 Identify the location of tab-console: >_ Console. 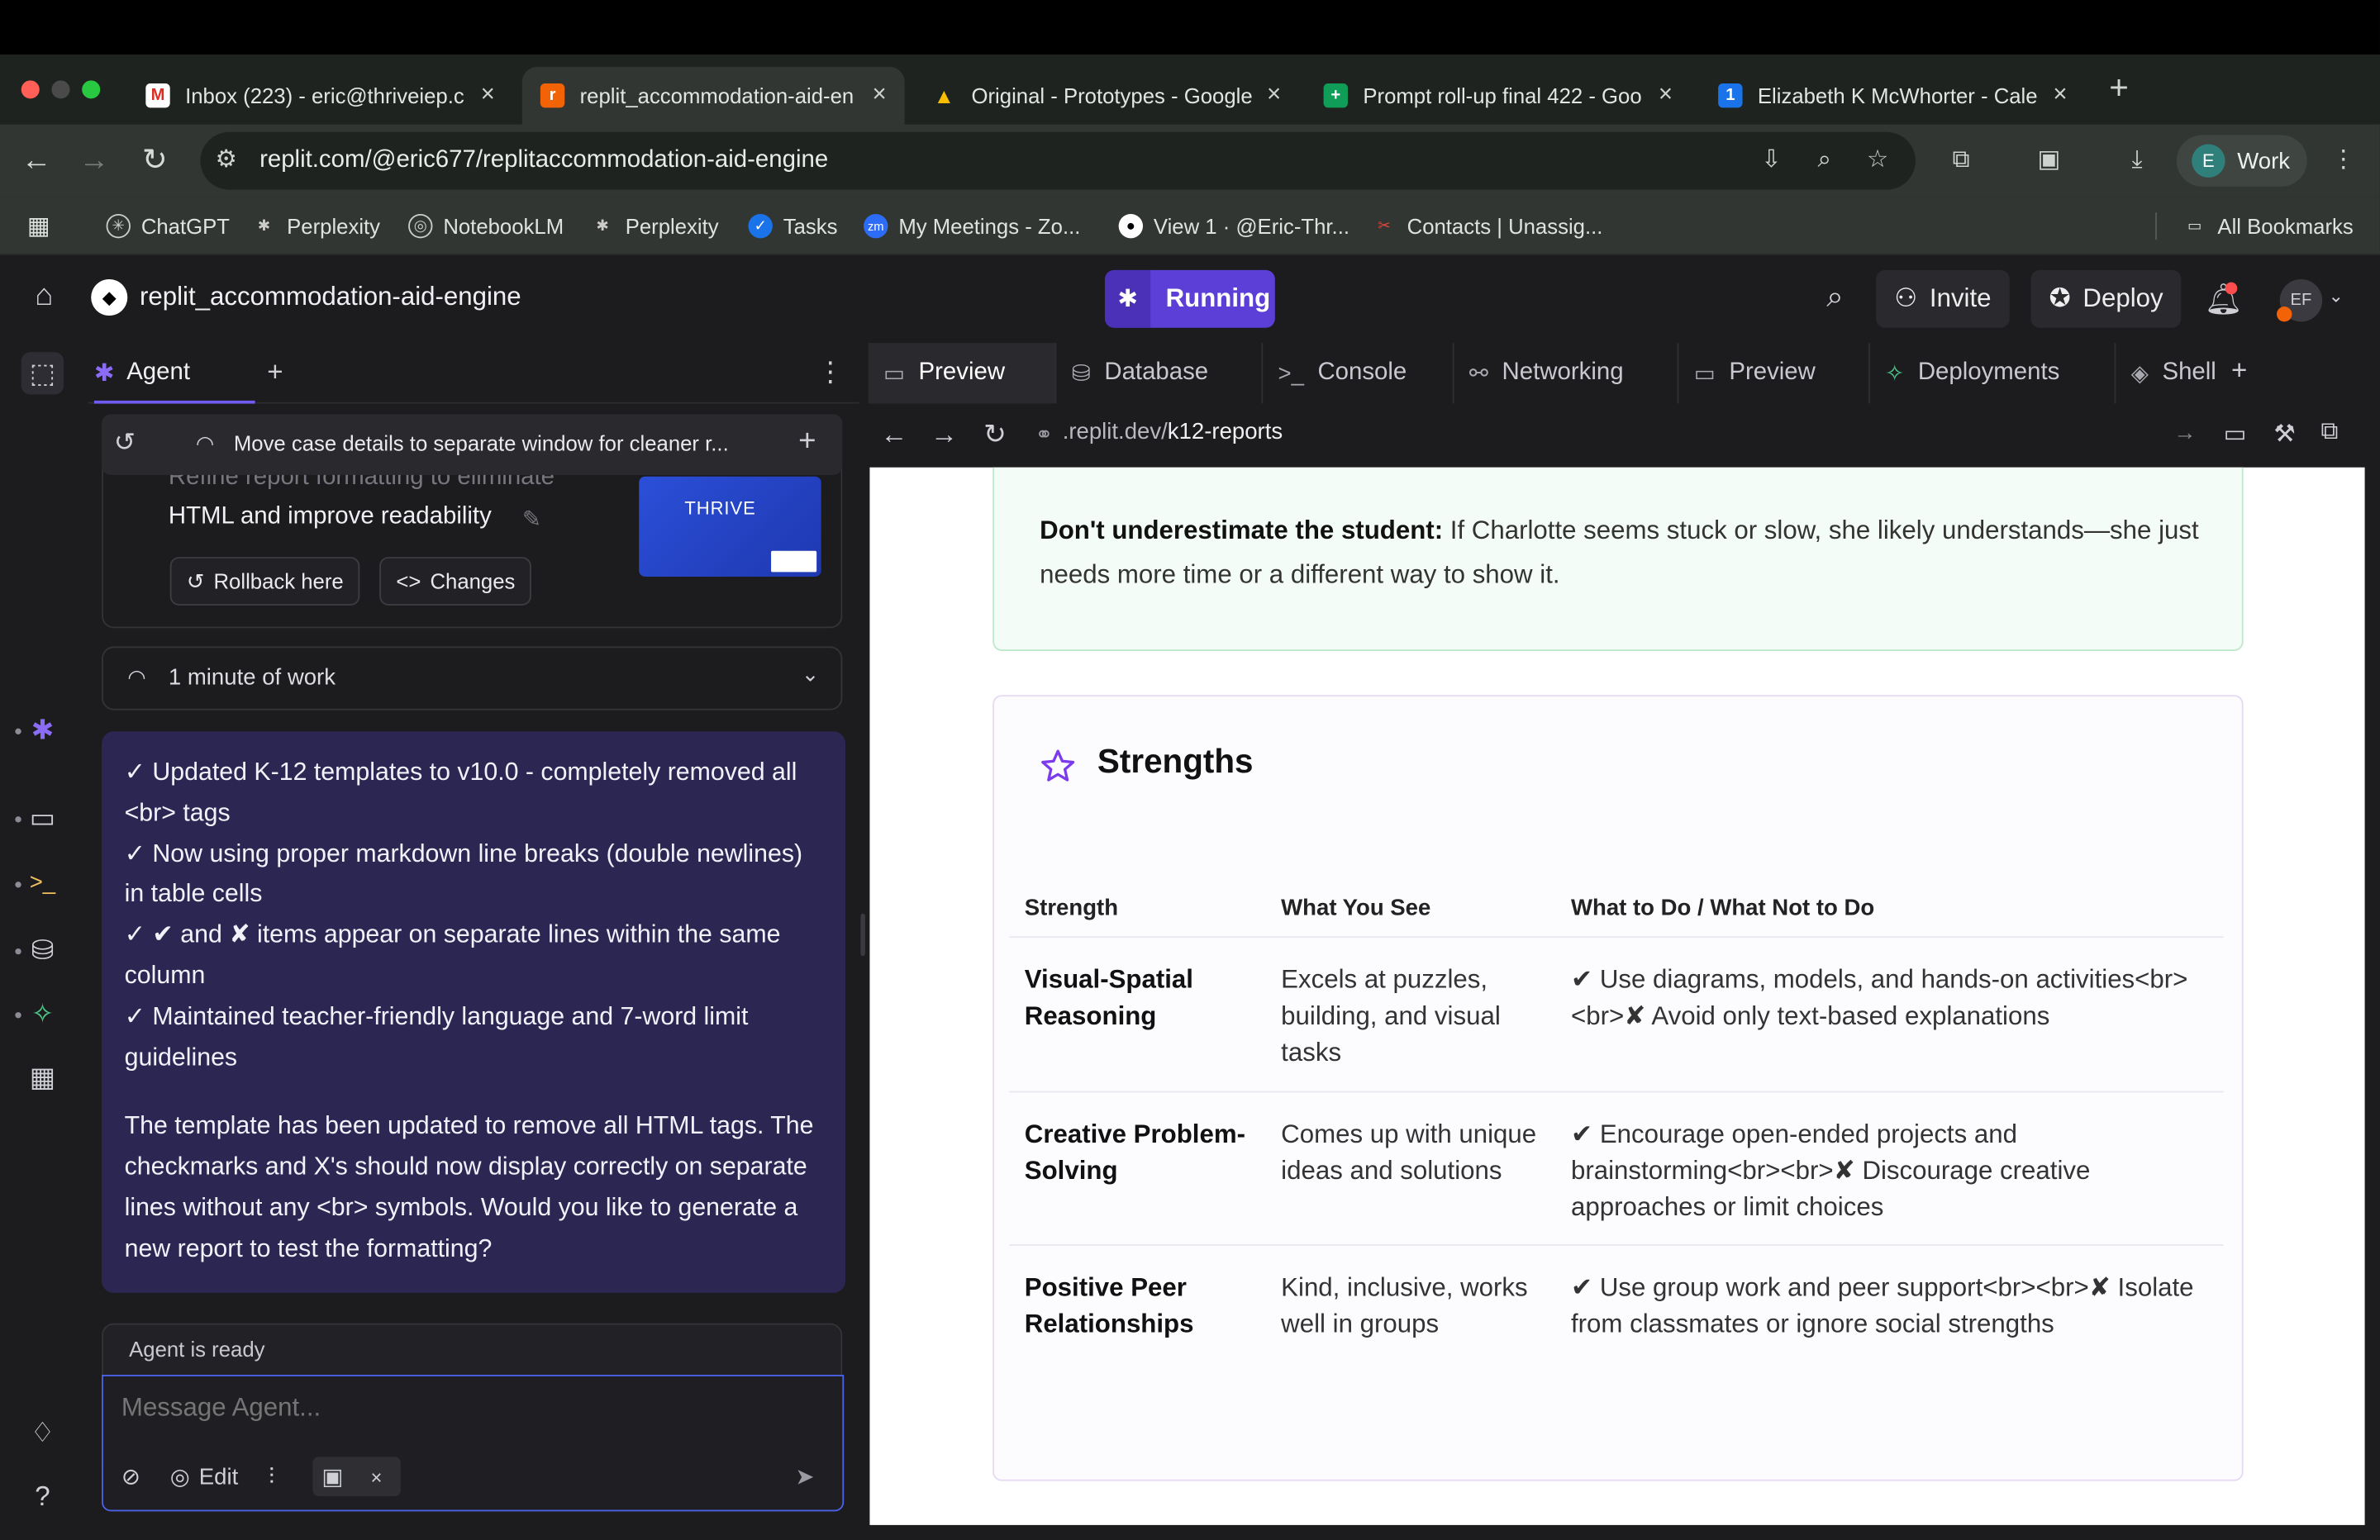
(1358, 373).